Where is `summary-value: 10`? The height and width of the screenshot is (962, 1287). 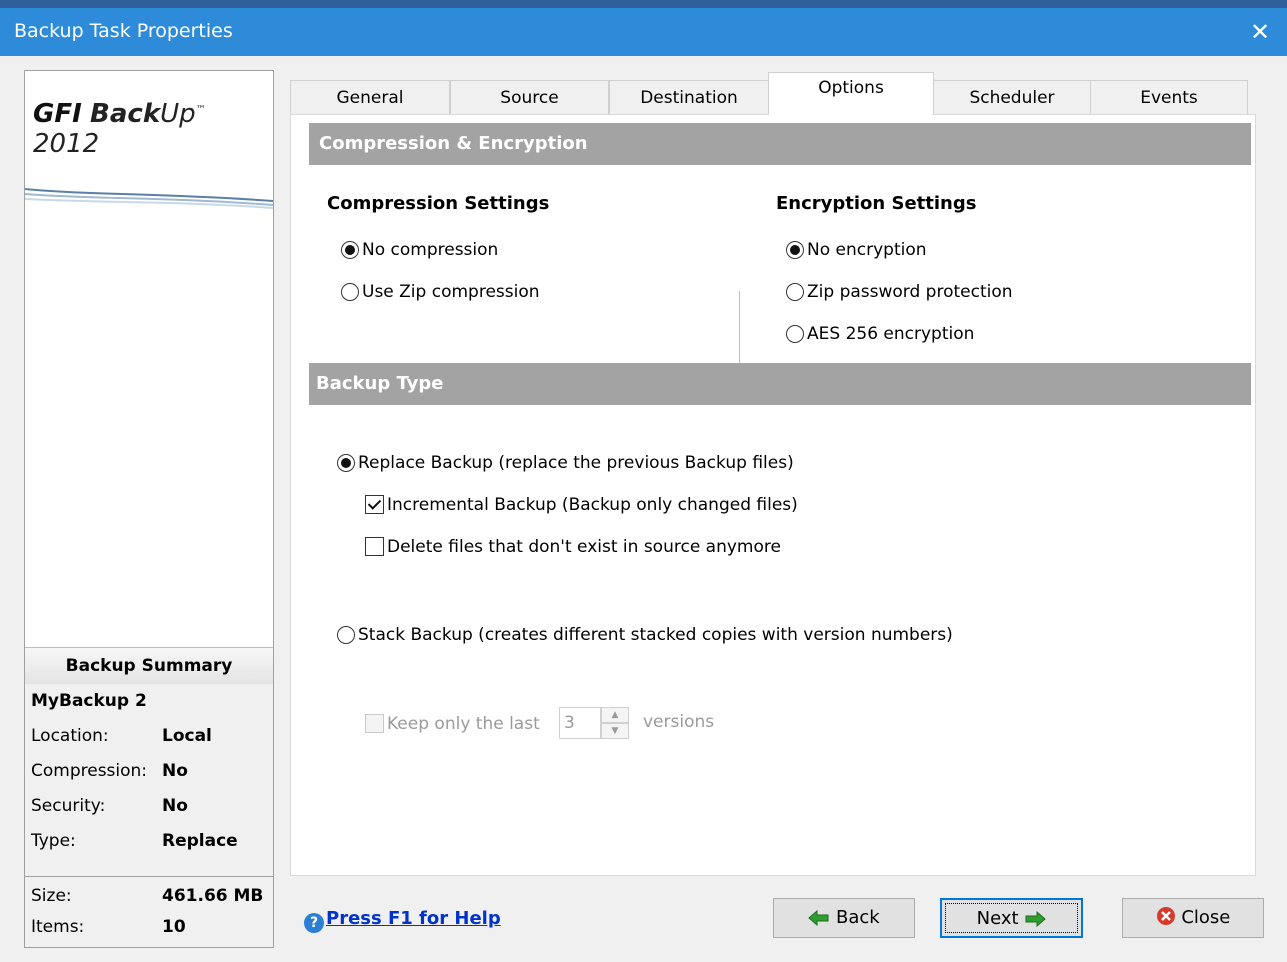 summary-value: 10 is located at coordinates (174, 927).